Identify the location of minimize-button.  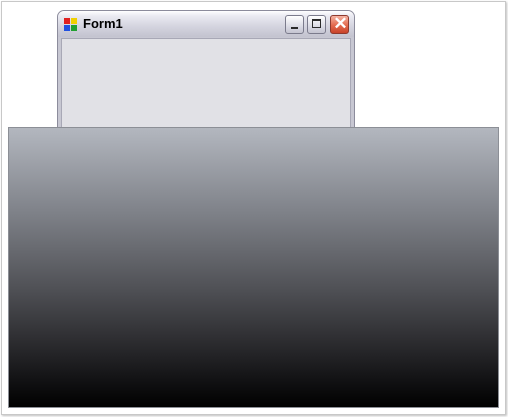
(294, 24).